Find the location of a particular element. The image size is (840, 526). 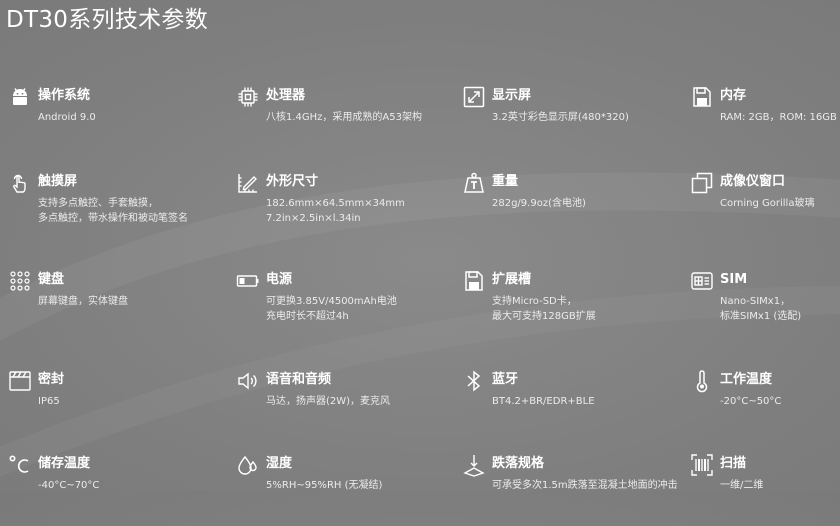

spec-sim: SIM Nano-SIMx1， 标准SIMx1 (选配) is located at coordinates (765, 307).